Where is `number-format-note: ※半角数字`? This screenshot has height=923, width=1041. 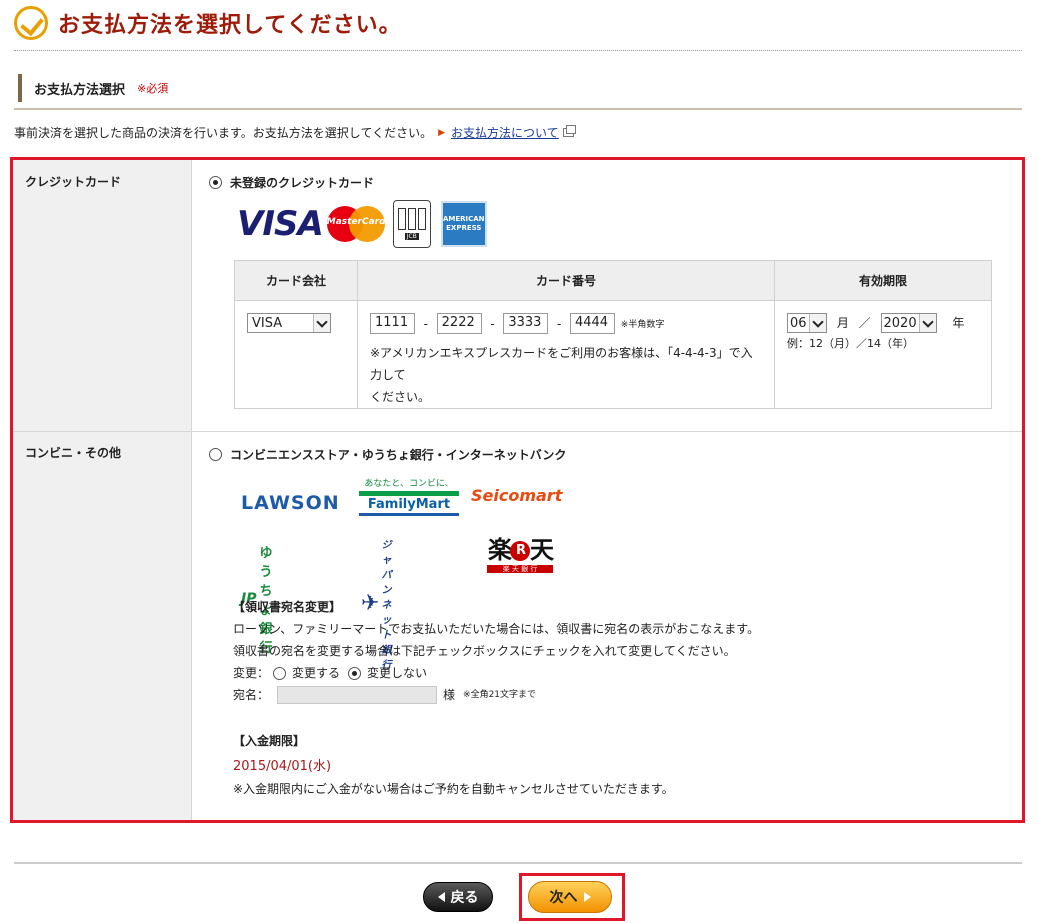 number-format-note: ※半角数字 is located at coordinates (642, 325).